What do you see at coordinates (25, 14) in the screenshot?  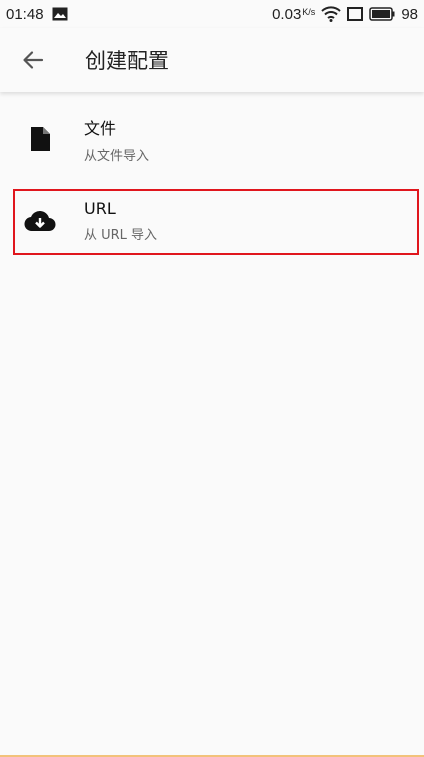 I see `status-time: 01:48` at bounding box center [25, 14].